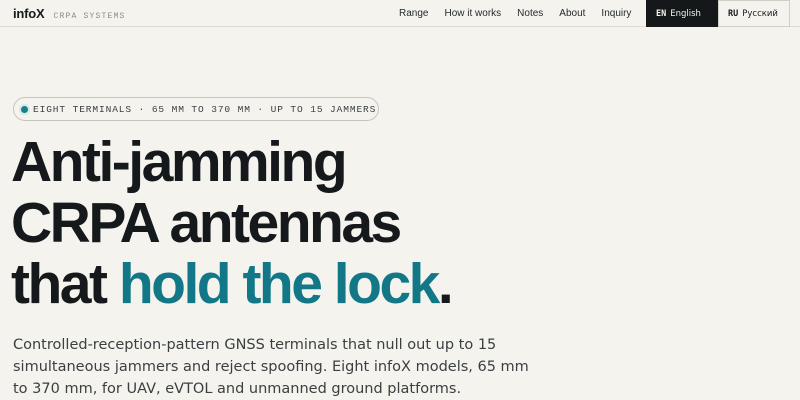 The image size is (800, 400). Describe the element at coordinates (65, 284) in the screenshot. I see `headline-line-3-prefix: that` at that location.